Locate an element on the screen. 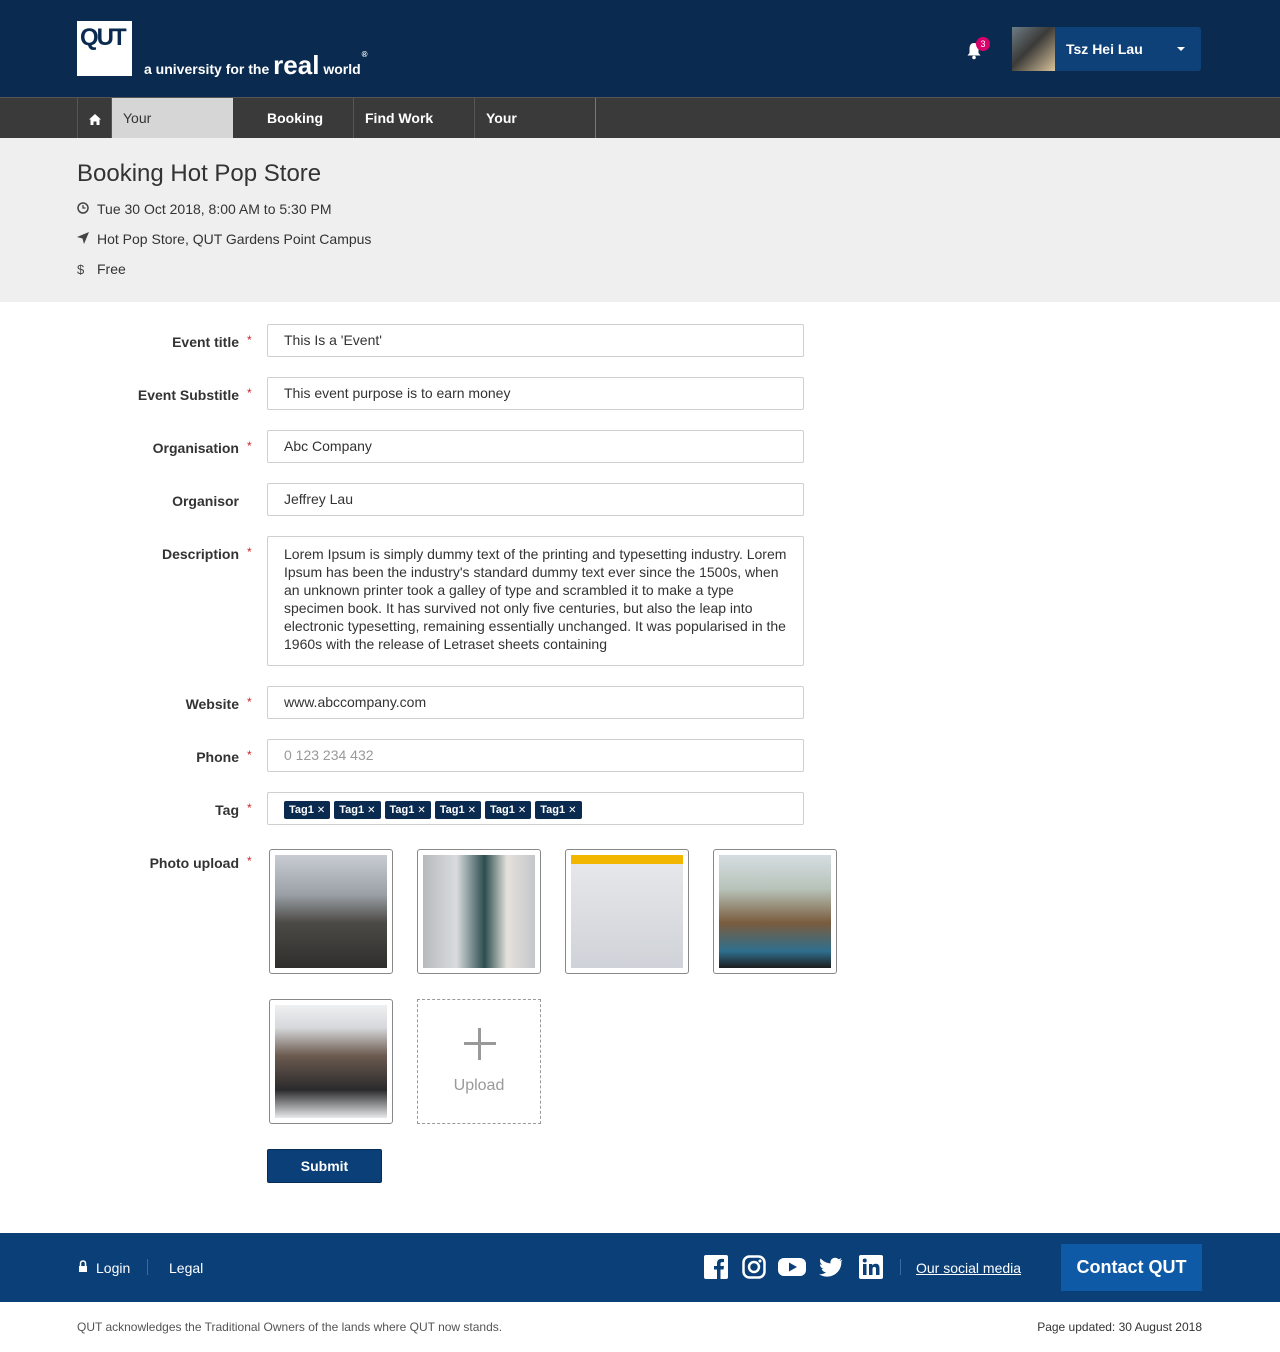 The width and height of the screenshot is (1280, 1352). qut-logo: QUT is located at coordinates (104, 48).